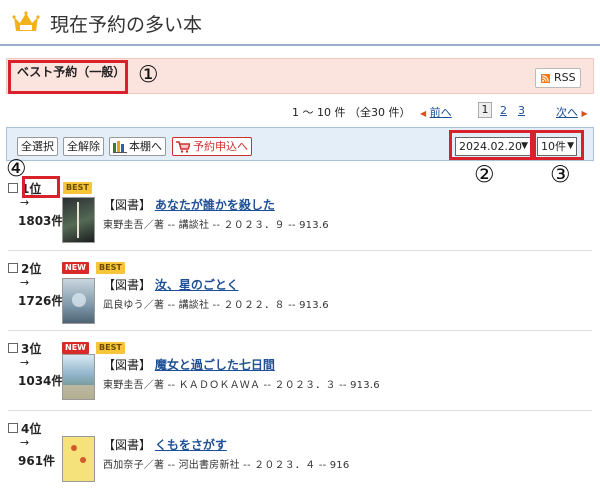  What do you see at coordinates (485, 110) in the screenshot?
I see `page-1-current: 1` at bounding box center [485, 110].